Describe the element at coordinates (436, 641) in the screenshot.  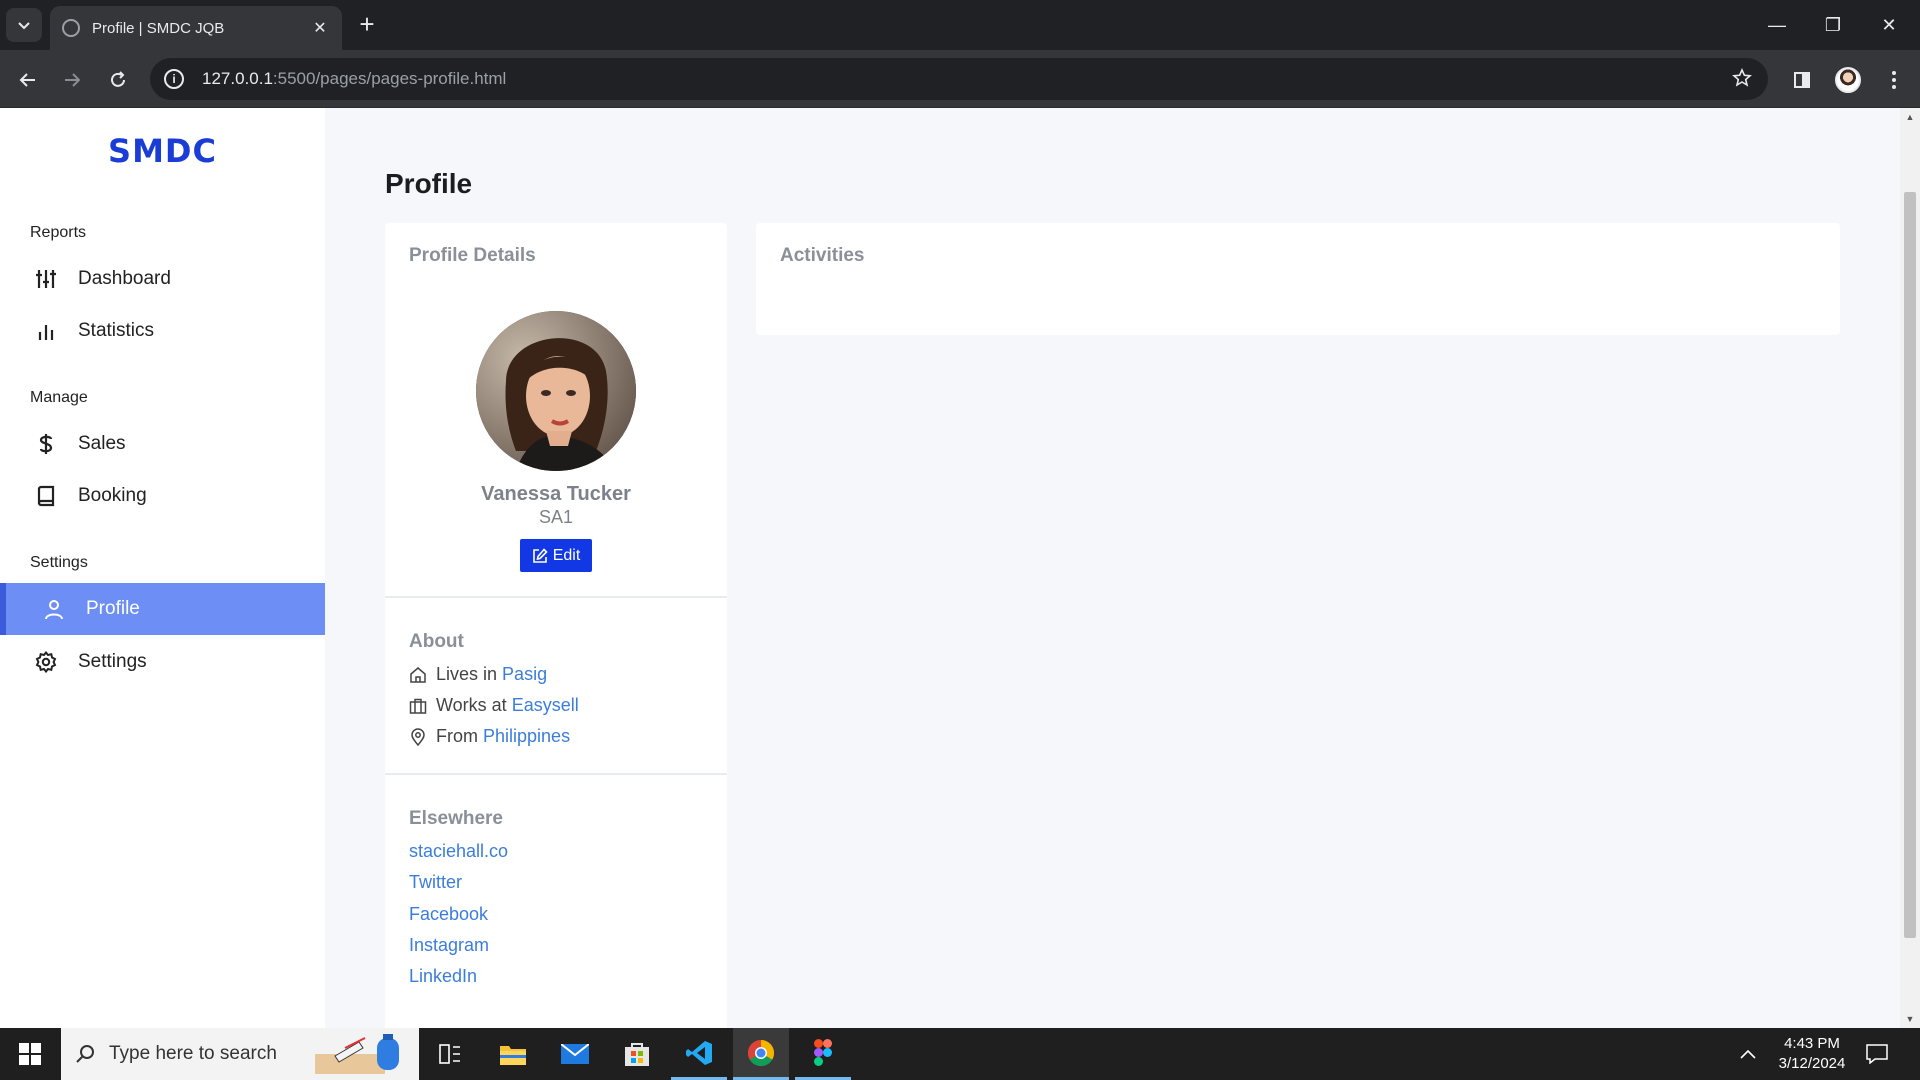
I see `about-heading: About` at that location.